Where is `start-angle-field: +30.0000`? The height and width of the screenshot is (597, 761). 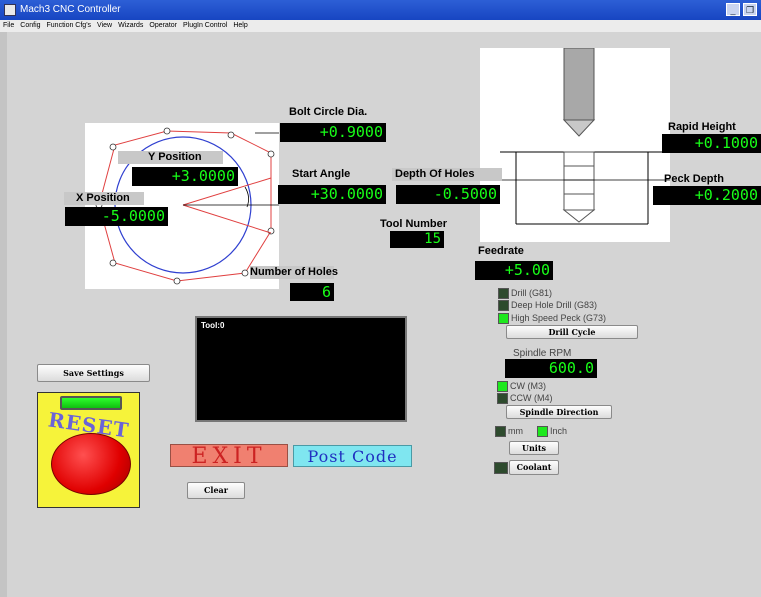 start-angle-field: +30.0000 is located at coordinates (332, 194).